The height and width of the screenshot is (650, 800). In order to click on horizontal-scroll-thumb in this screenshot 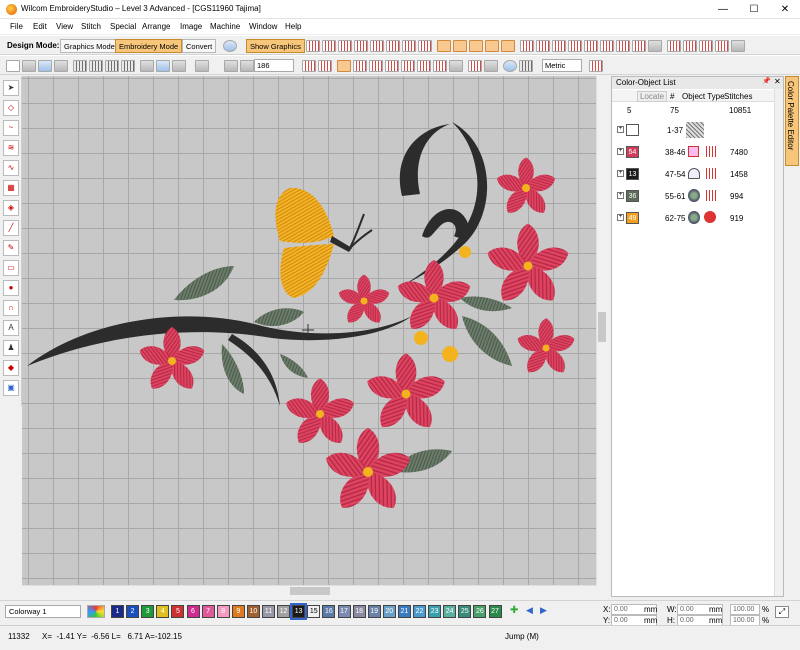, I will do `click(310, 591)`.